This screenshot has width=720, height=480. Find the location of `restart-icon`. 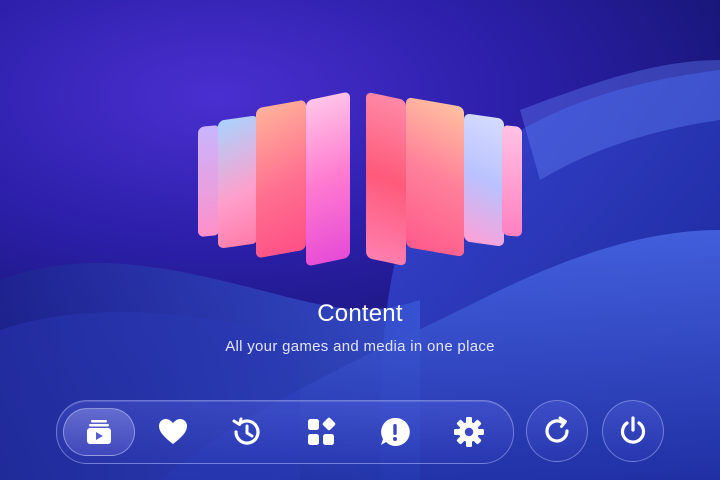

restart-icon is located at coordinates (557, 429).